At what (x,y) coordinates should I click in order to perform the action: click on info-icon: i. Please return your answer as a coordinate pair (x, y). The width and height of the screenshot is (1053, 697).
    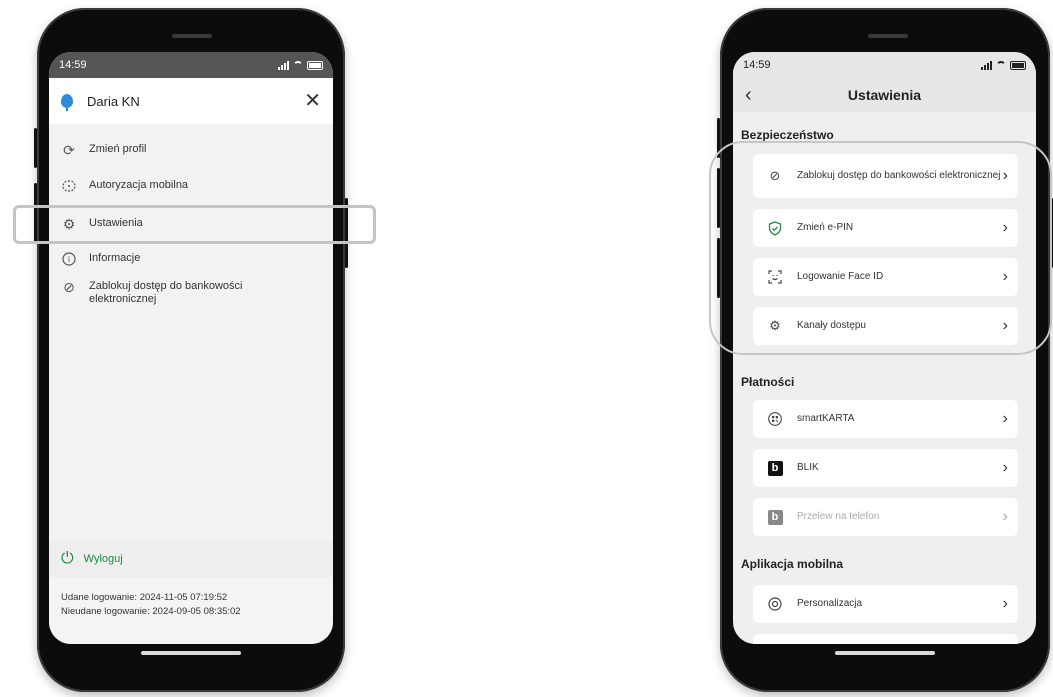
    Looking at the image, I should click on (69, 259).